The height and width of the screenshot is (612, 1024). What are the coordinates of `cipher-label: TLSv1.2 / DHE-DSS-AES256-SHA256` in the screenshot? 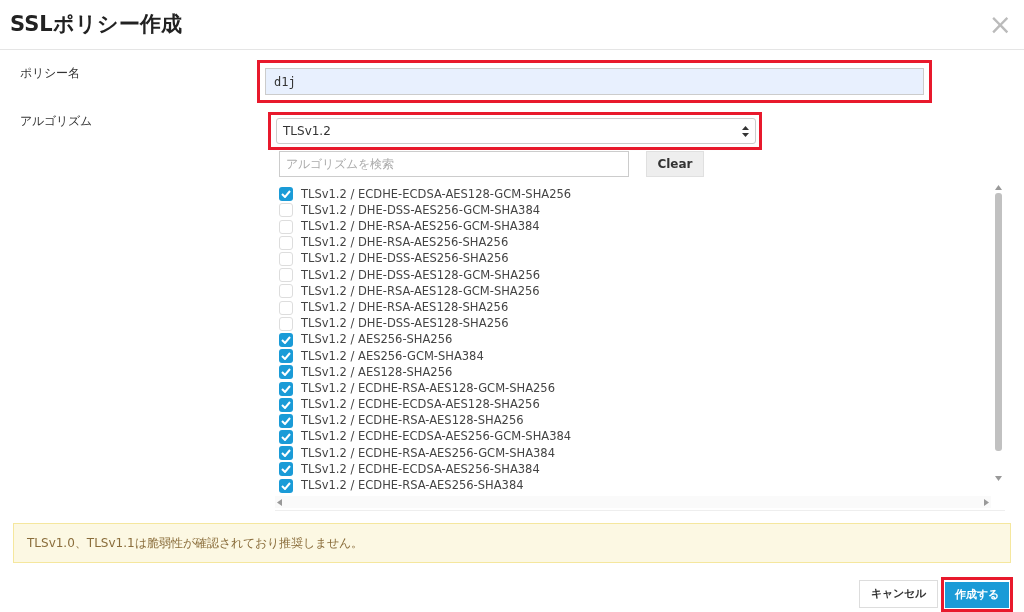 It's located at (405, 259).